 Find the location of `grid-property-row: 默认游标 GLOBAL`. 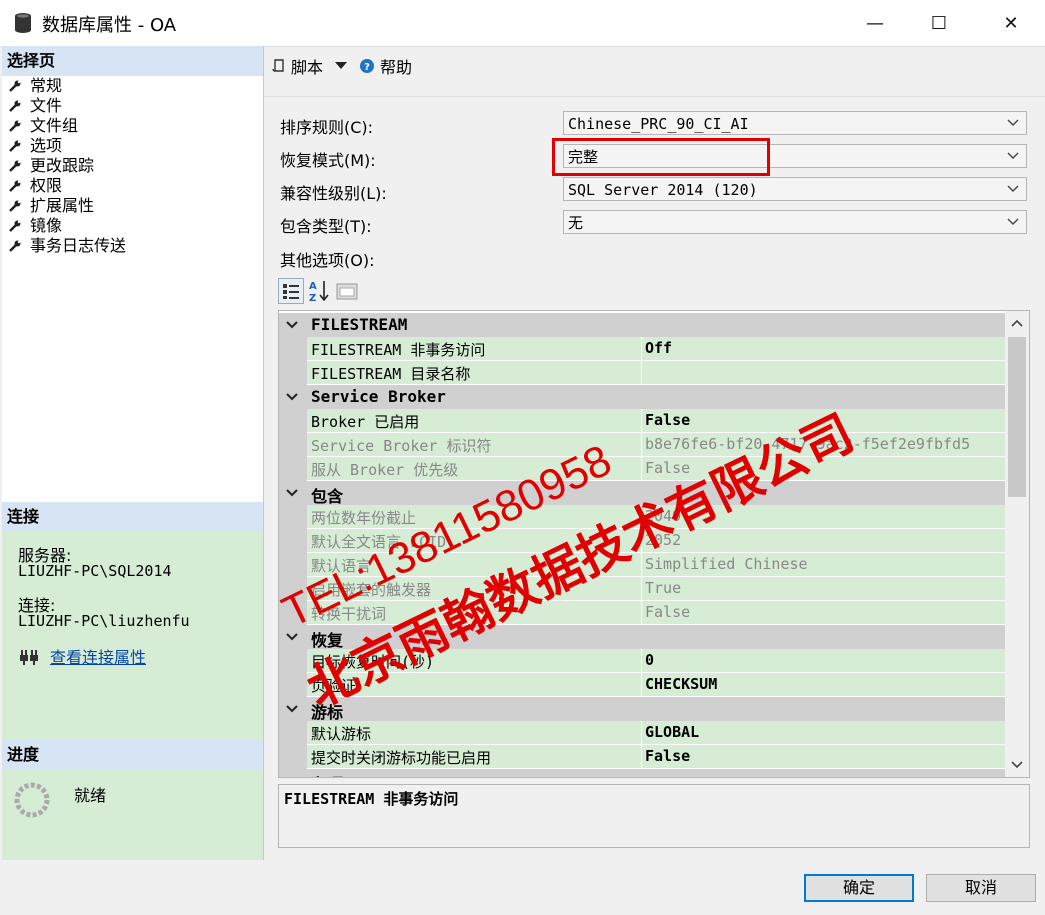

grid-property-row: 默认游标 GLOBAL is located at coordinates (642, 733).